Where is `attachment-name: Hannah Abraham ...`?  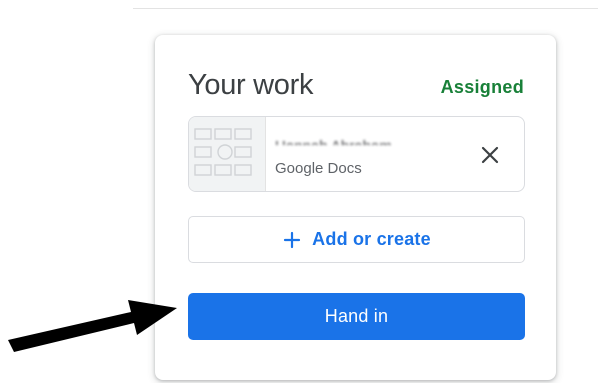
attachment-name: Hannah Abraham ... is located at coordinates (363, 142).